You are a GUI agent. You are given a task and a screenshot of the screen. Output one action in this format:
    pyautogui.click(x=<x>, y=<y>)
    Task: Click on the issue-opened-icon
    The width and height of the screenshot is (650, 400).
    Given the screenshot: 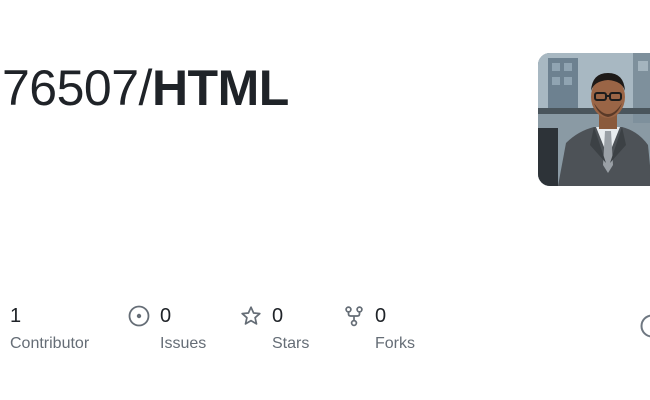 What is the action you would take?
    pyautogui.click(x=139, y=316)
    